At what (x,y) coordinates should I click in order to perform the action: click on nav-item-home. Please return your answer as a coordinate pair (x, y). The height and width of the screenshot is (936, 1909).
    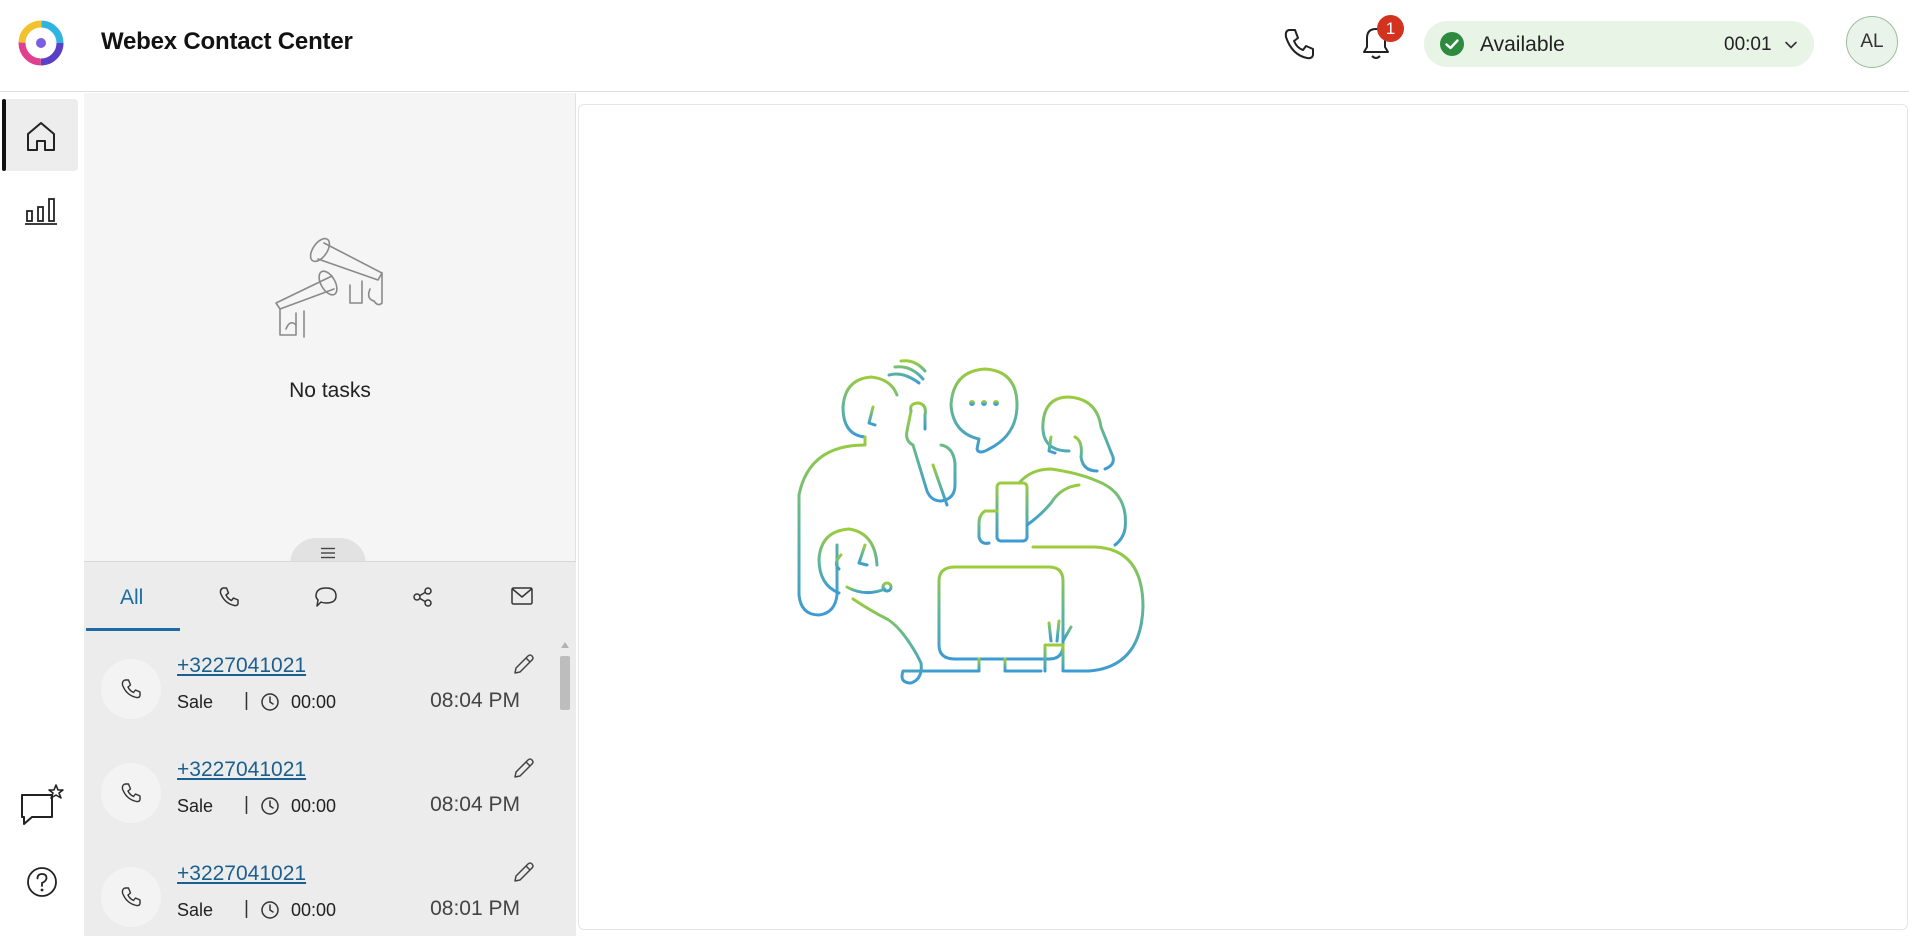
    Looking at the image, I should click on (40, 135).